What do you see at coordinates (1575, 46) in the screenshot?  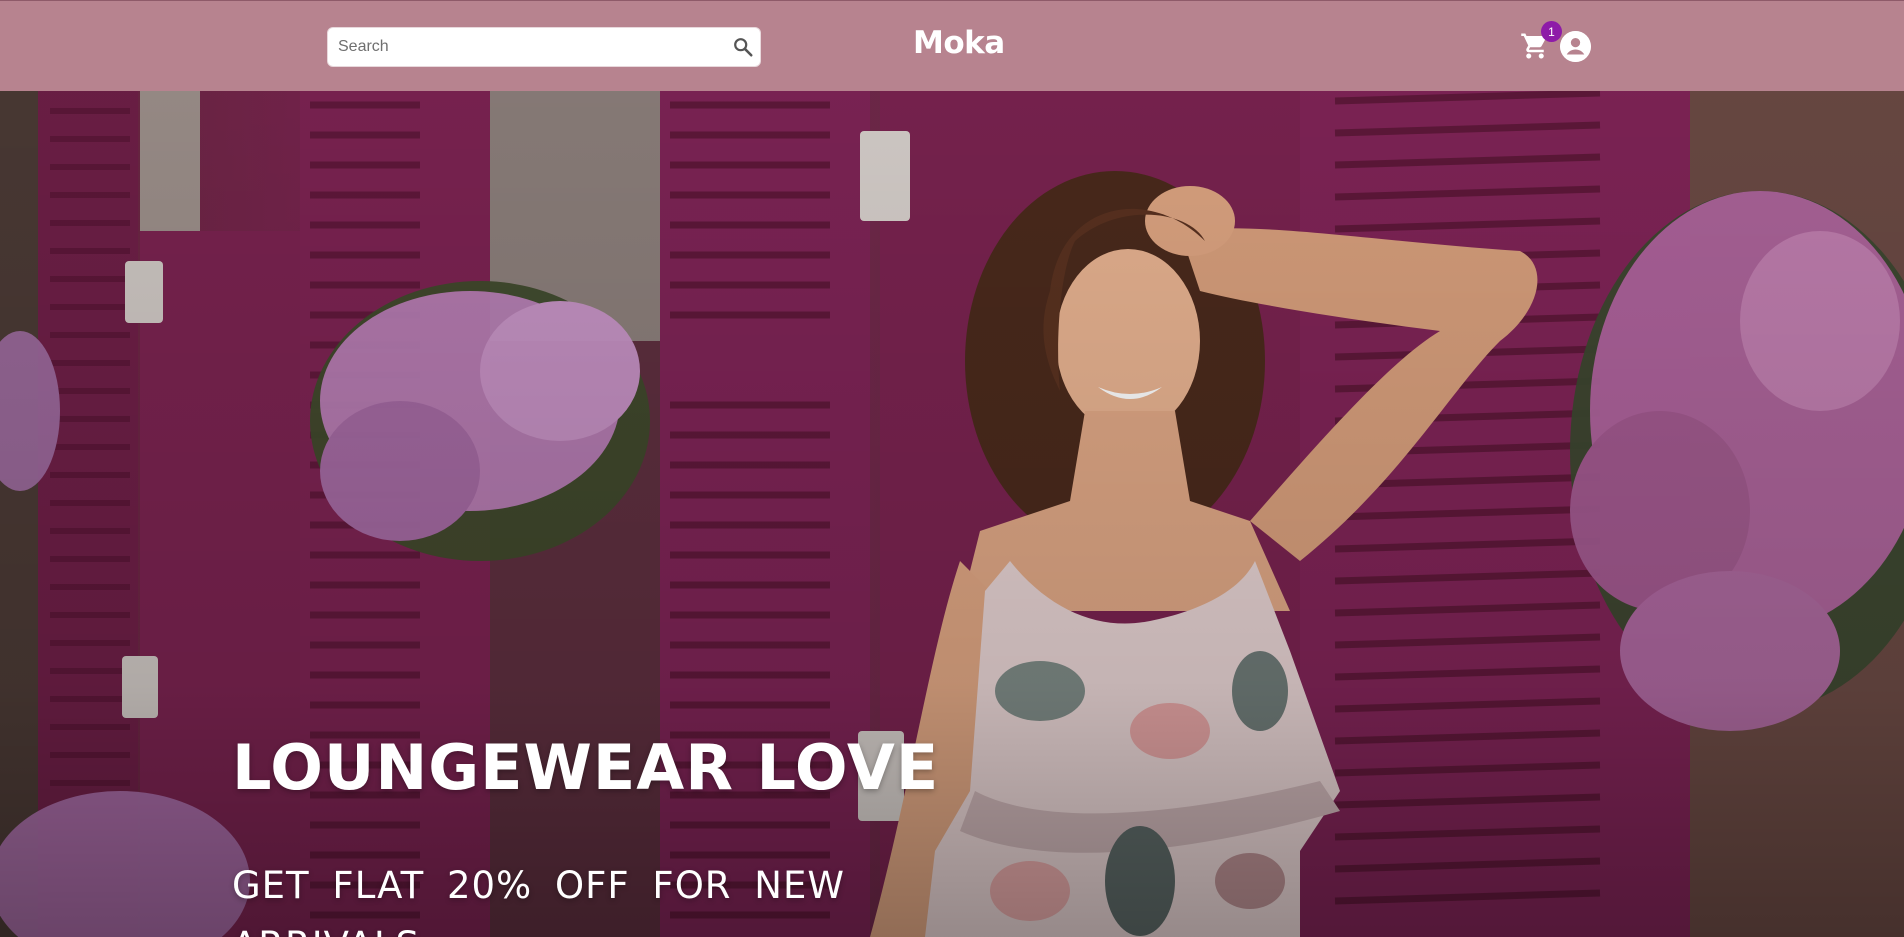 I see `account-icon` at bounding box center [1575, 46].